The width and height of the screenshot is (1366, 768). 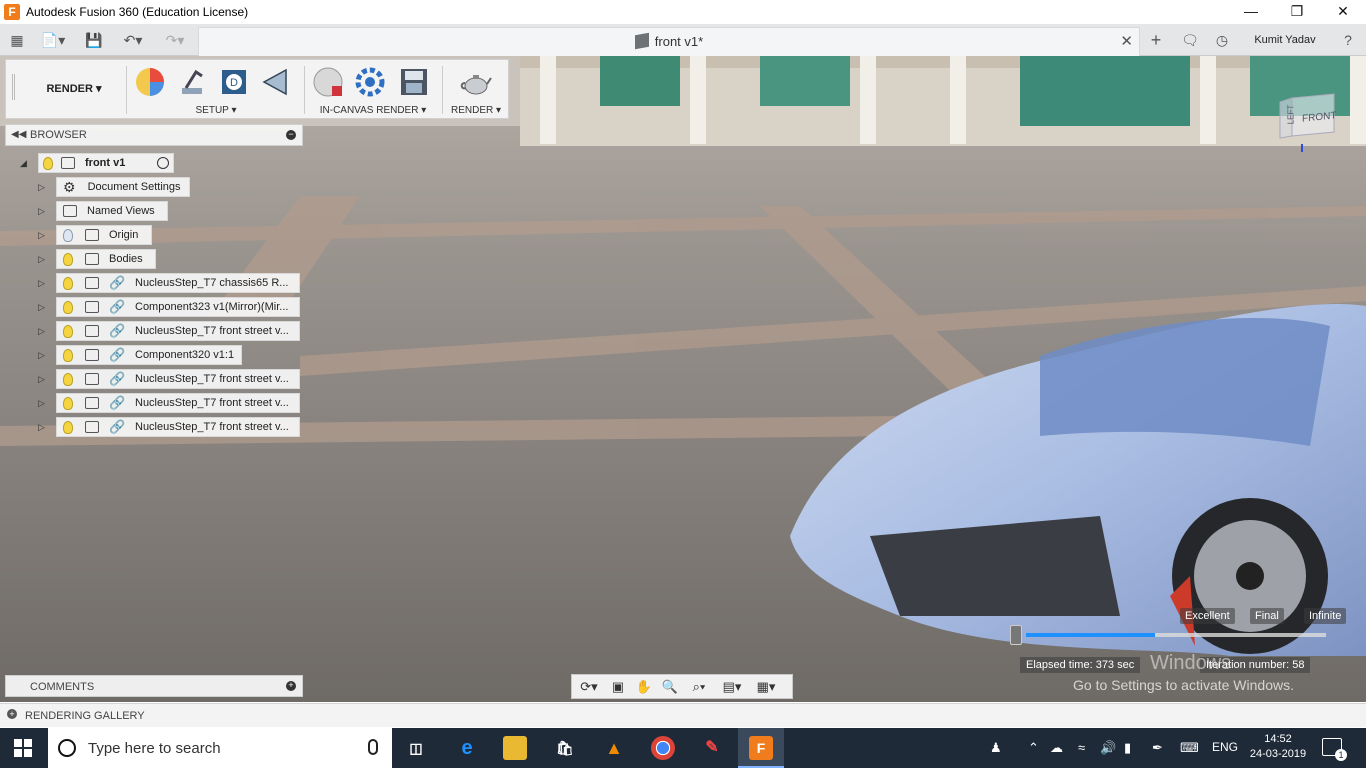 I want to click on browser-panel-header: ◀◀ BROWSER −, so click(x=154, y=135).